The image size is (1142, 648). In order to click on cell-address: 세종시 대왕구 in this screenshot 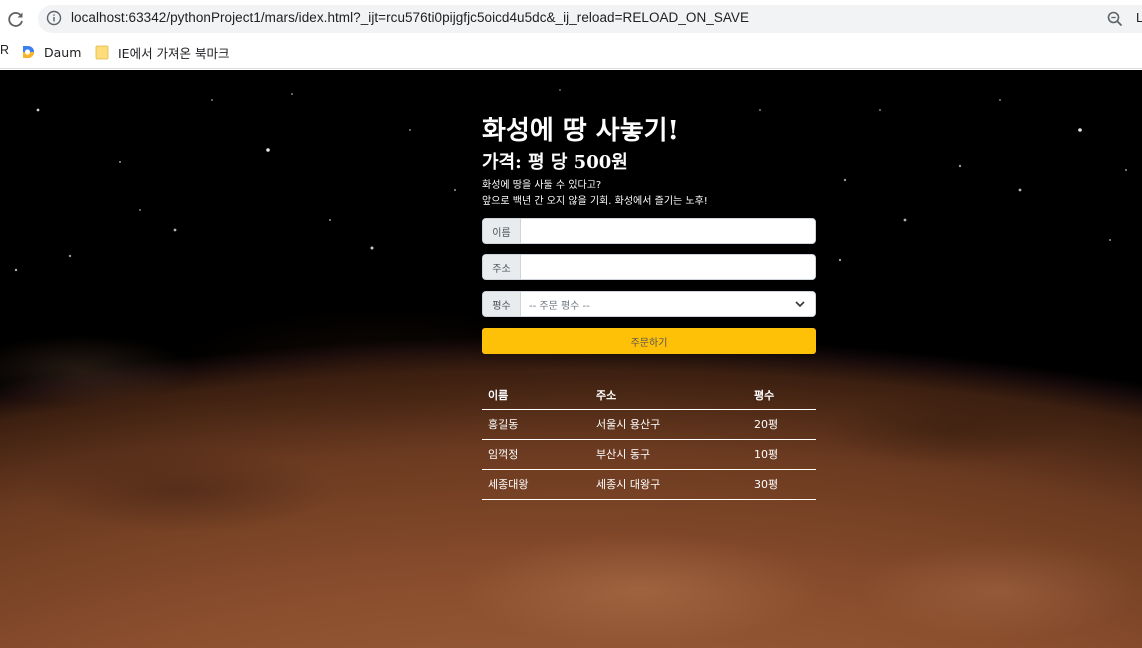, I will do `click(669, 484)`.